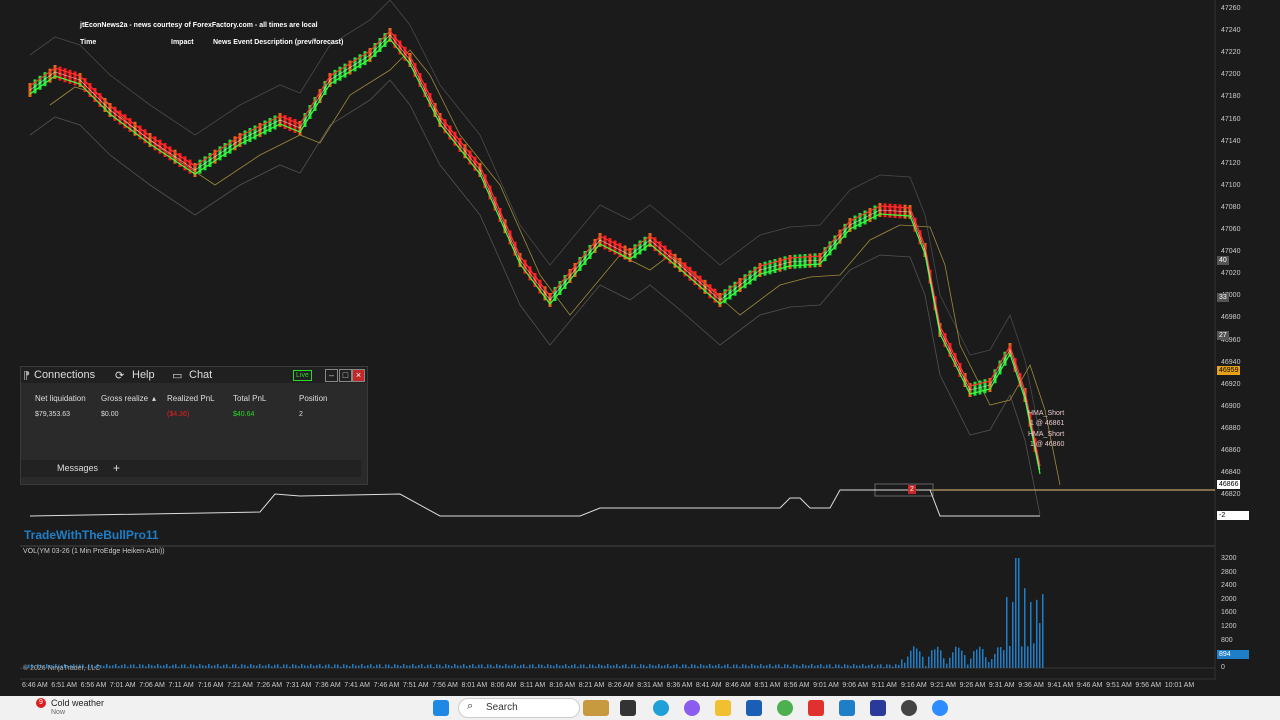  What do you see at coordinates (249, 398) in the screenshot?
I see `col-total-pnl: Total PnL` at bounding box center [249, 398].